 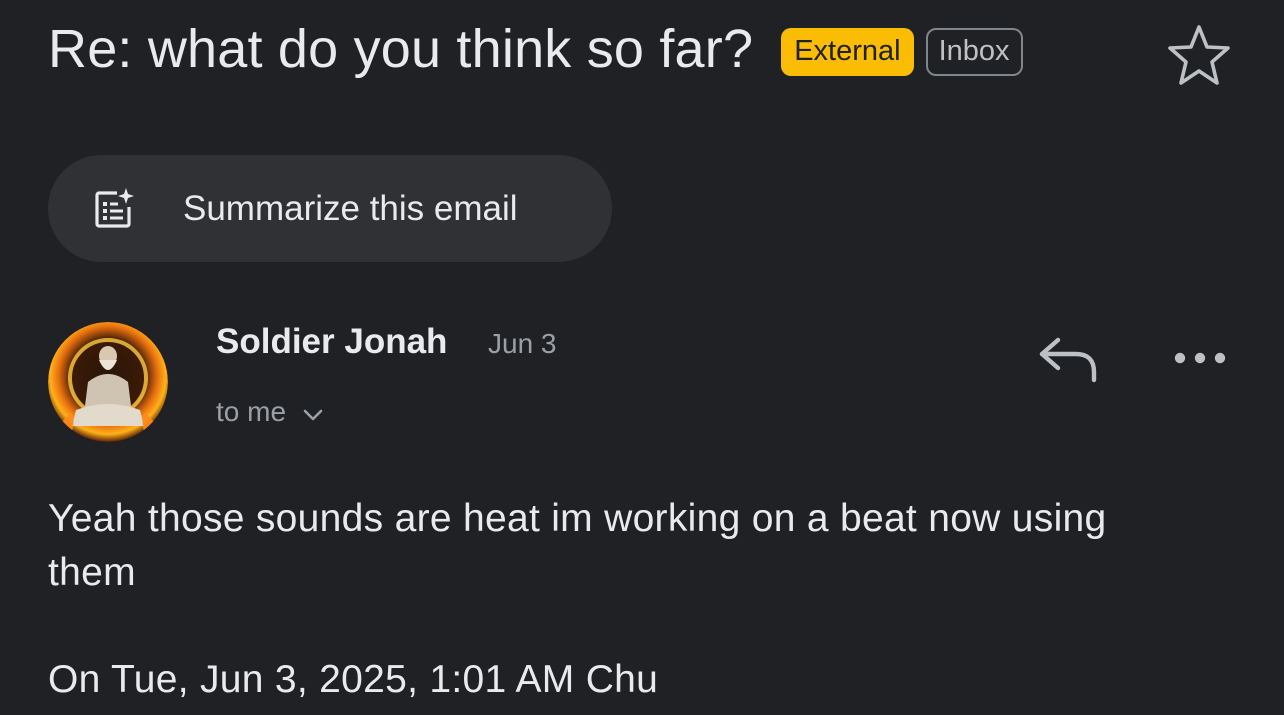 What do you see at coordinates (1200, 358) in the screenshot?
I see `more-options-icon` at bounding box center [1200, 358].